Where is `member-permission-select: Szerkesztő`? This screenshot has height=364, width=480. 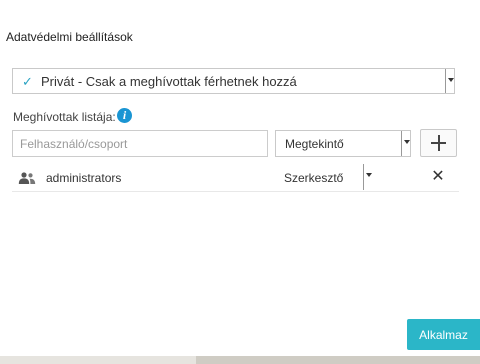 member-permission-select: Szerkesztő is located at coordinates (327, 177).